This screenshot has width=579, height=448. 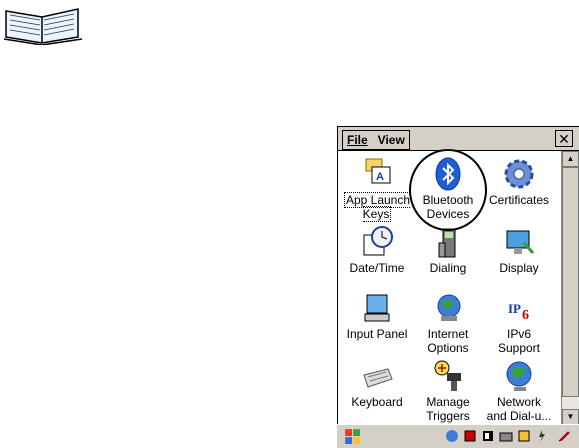 What do you see at coordinates (448, 268) in the screenshot?
I see `item-label: Dialing` at bounding box center [448, 268].